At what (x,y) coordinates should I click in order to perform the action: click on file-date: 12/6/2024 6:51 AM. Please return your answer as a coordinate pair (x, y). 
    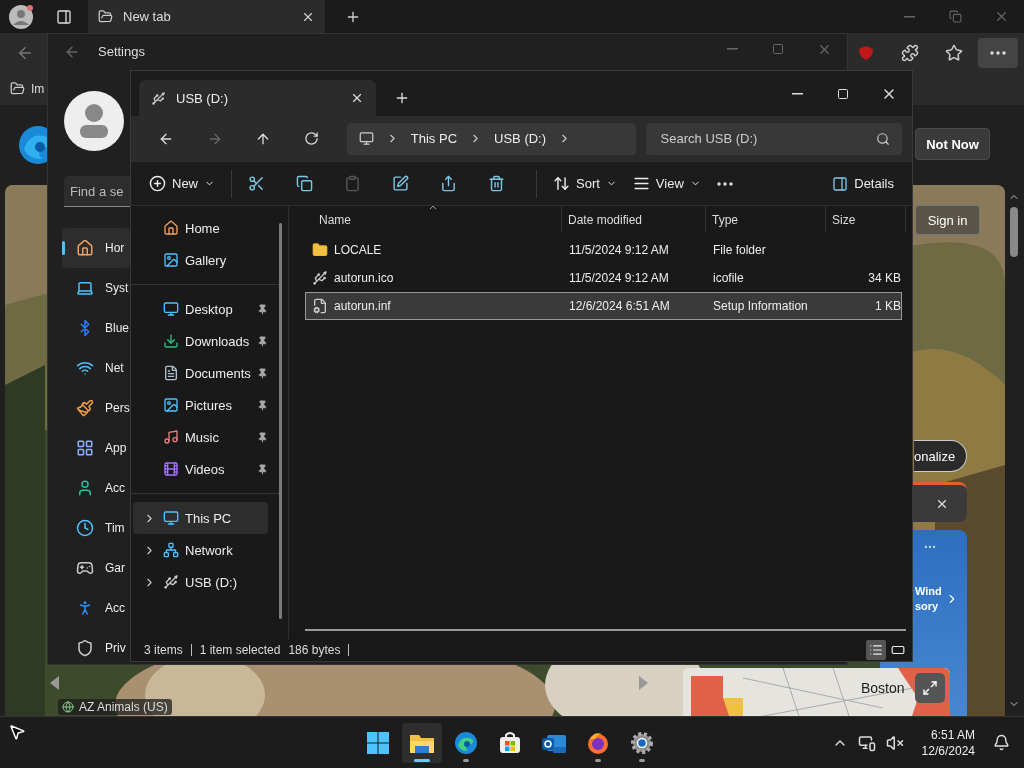
    Looking at the image, I should click on (619, 306).